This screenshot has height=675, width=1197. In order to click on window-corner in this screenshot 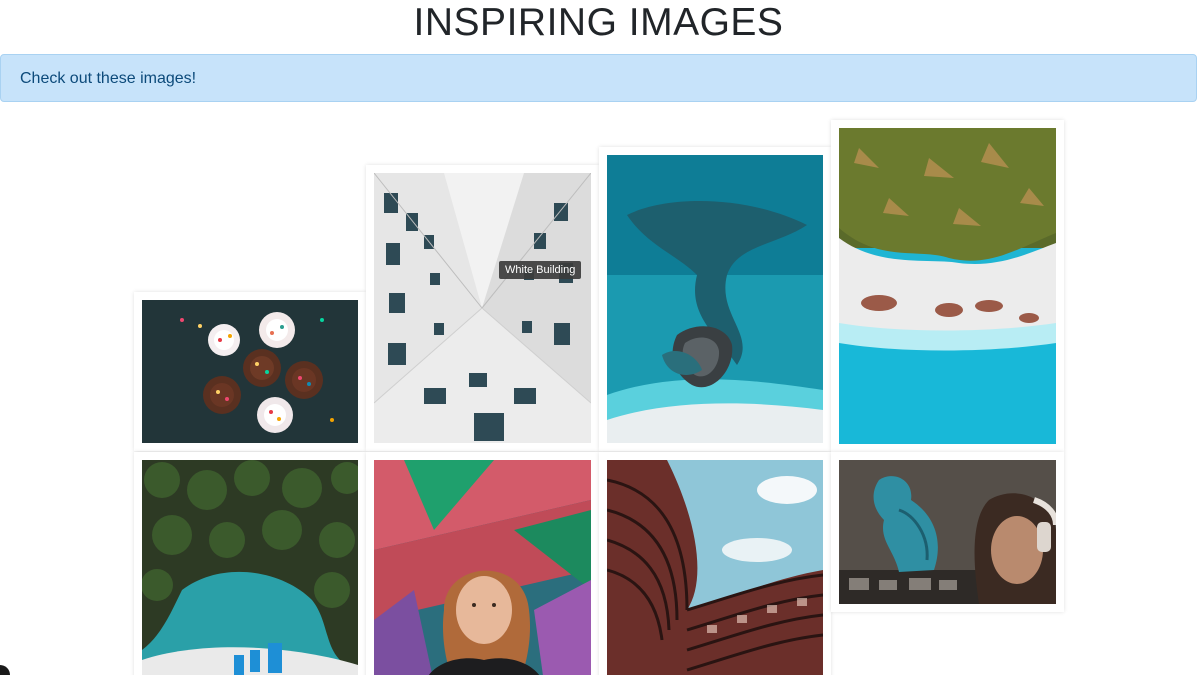, I will do `click(5, 670)`.